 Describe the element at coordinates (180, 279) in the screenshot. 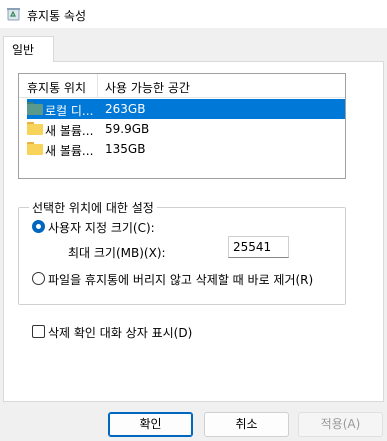

I see `delete-immediately-label: 파일을 휴지통에 버리지 않고 삭제할 때 바로 제거(R)` at that location.